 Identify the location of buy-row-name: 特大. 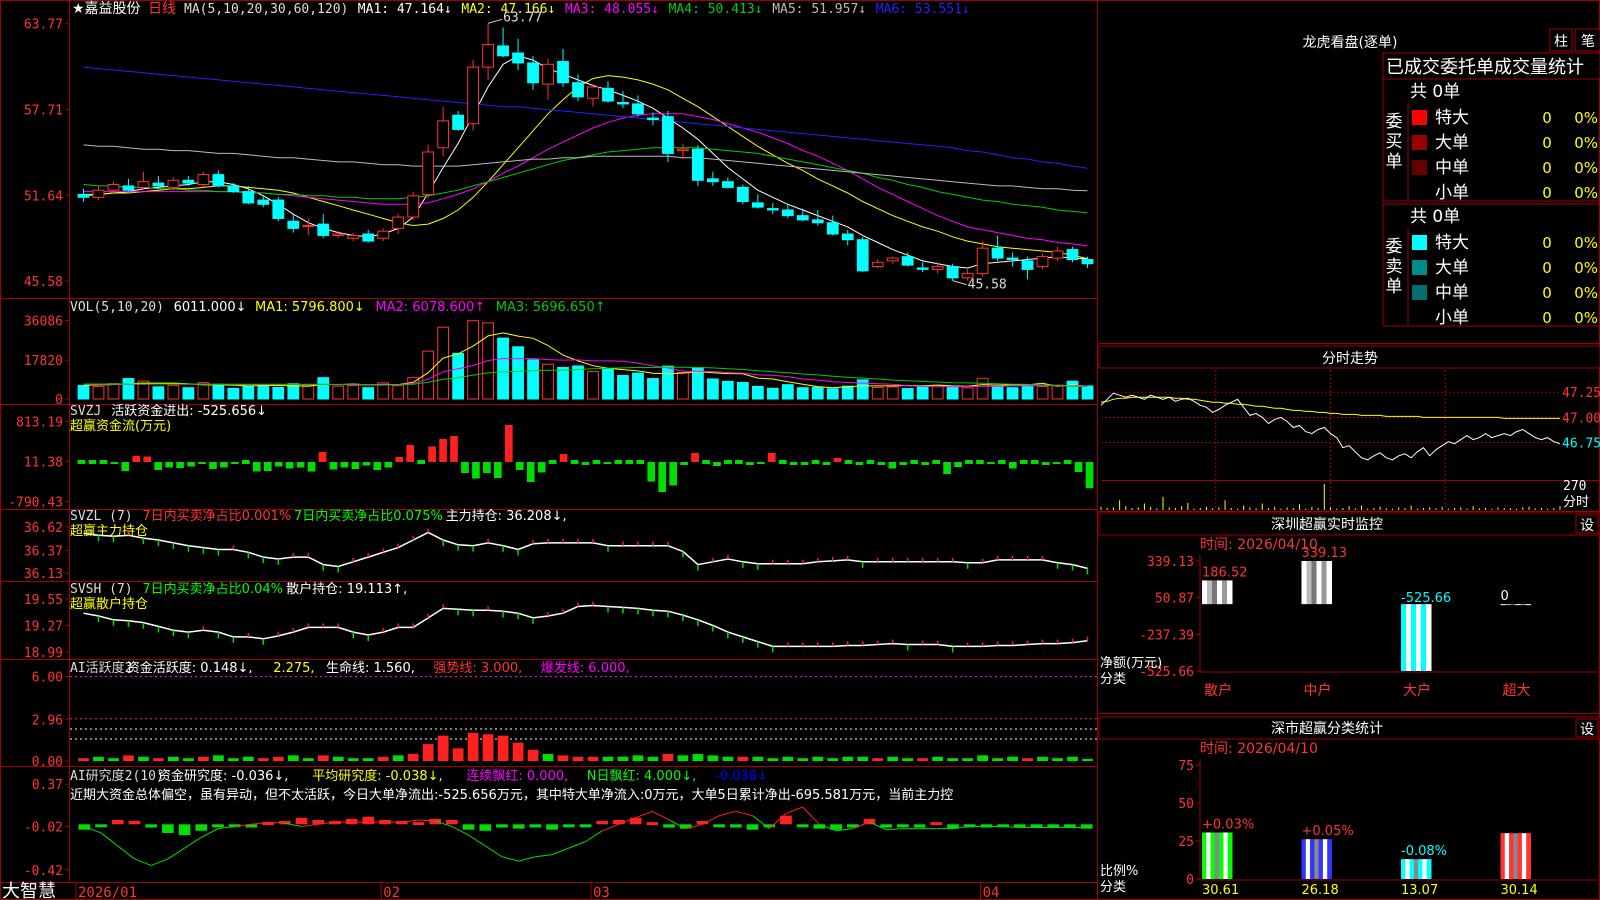
(1452, 118).